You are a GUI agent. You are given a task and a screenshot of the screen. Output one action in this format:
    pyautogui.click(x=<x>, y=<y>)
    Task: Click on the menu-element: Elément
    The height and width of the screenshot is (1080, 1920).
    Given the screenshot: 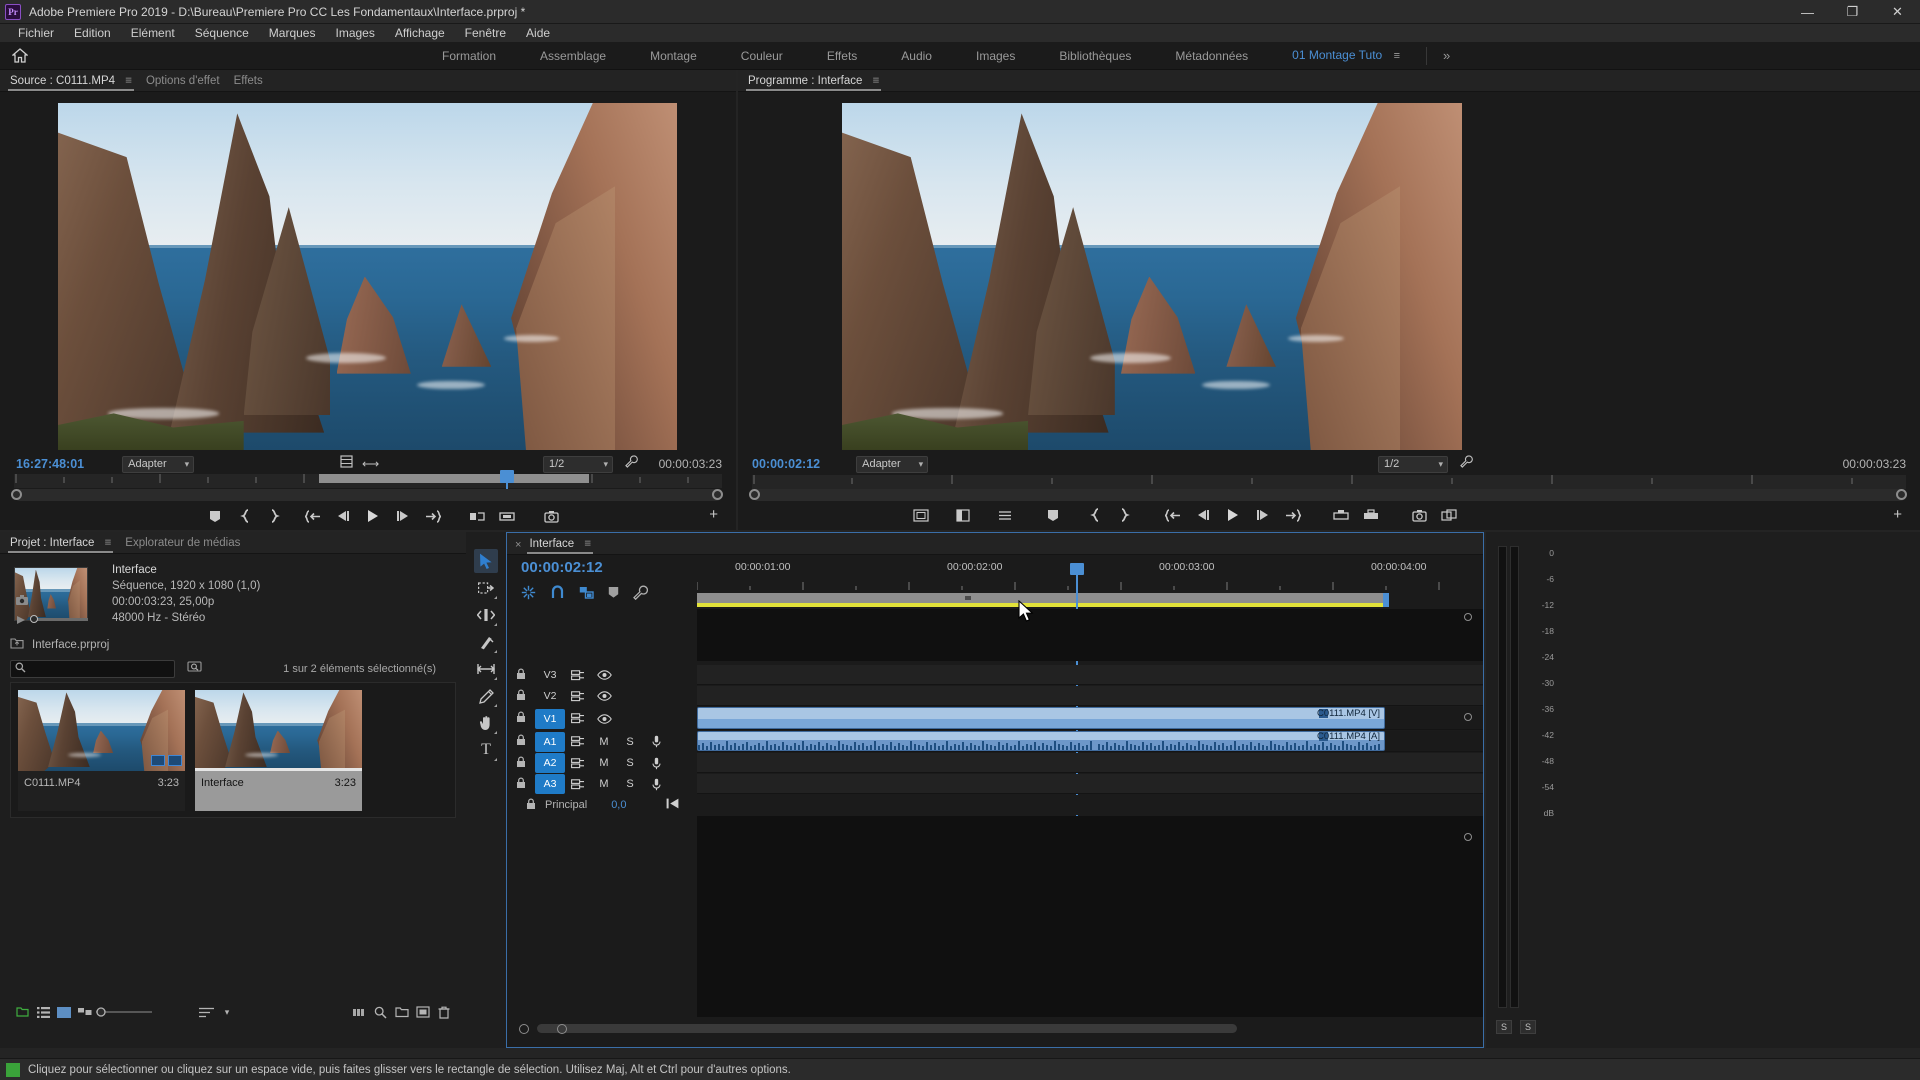 What is the action you would take?
    pyautogui.click(x=153, y=33)
    